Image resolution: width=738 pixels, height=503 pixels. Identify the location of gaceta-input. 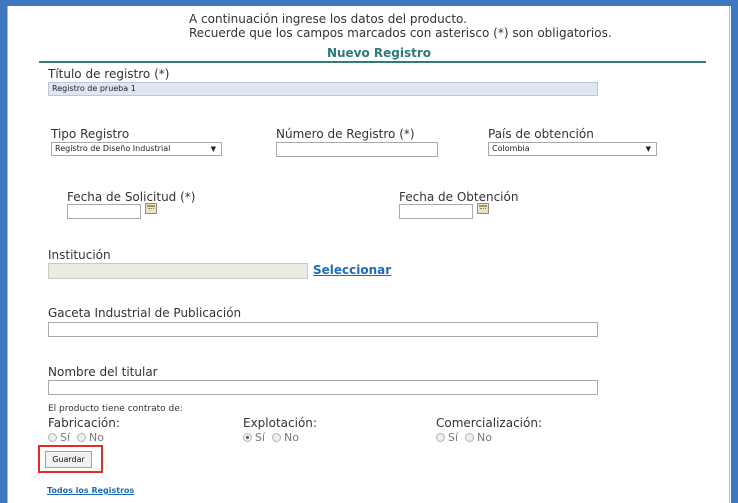
(323, 329).